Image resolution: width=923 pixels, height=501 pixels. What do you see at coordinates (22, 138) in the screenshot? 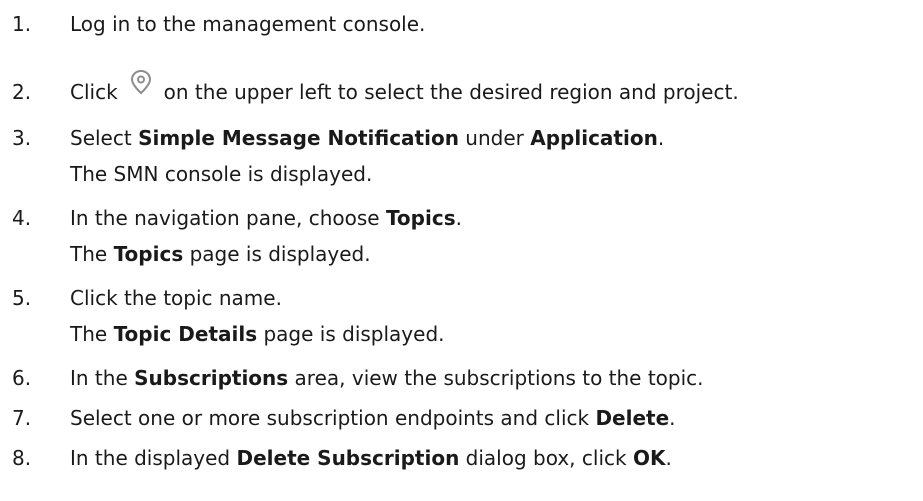
I see `step-number: 3.` at bounding box center [22, 138].